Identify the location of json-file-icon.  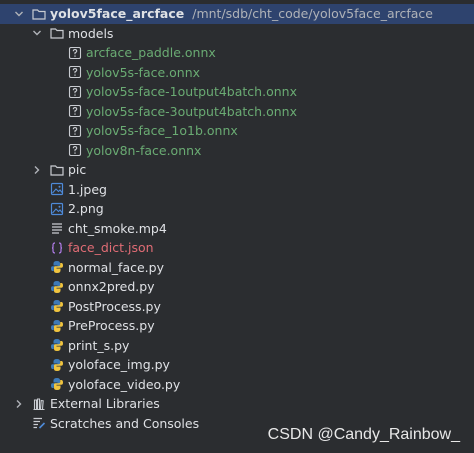
(56, 247).